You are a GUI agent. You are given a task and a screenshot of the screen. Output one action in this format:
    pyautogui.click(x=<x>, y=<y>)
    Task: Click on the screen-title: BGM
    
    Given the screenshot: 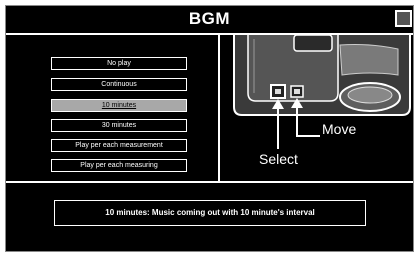 What is the action you would take?
    pyautogui.click(x=209, y=18)
    